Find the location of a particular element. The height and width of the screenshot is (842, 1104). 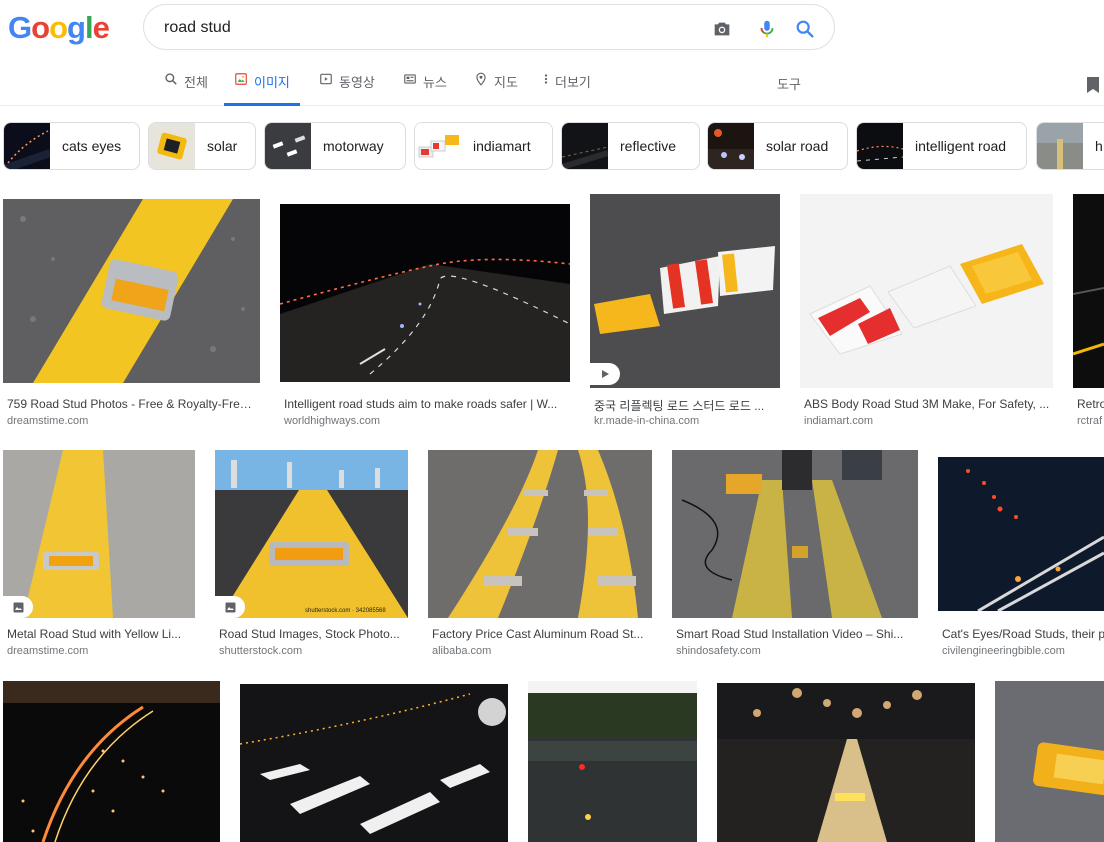

search-tabs: 전체 이미지 동영상 뉴스 지도 더보기 도구 is located at coordinates (552, 83).